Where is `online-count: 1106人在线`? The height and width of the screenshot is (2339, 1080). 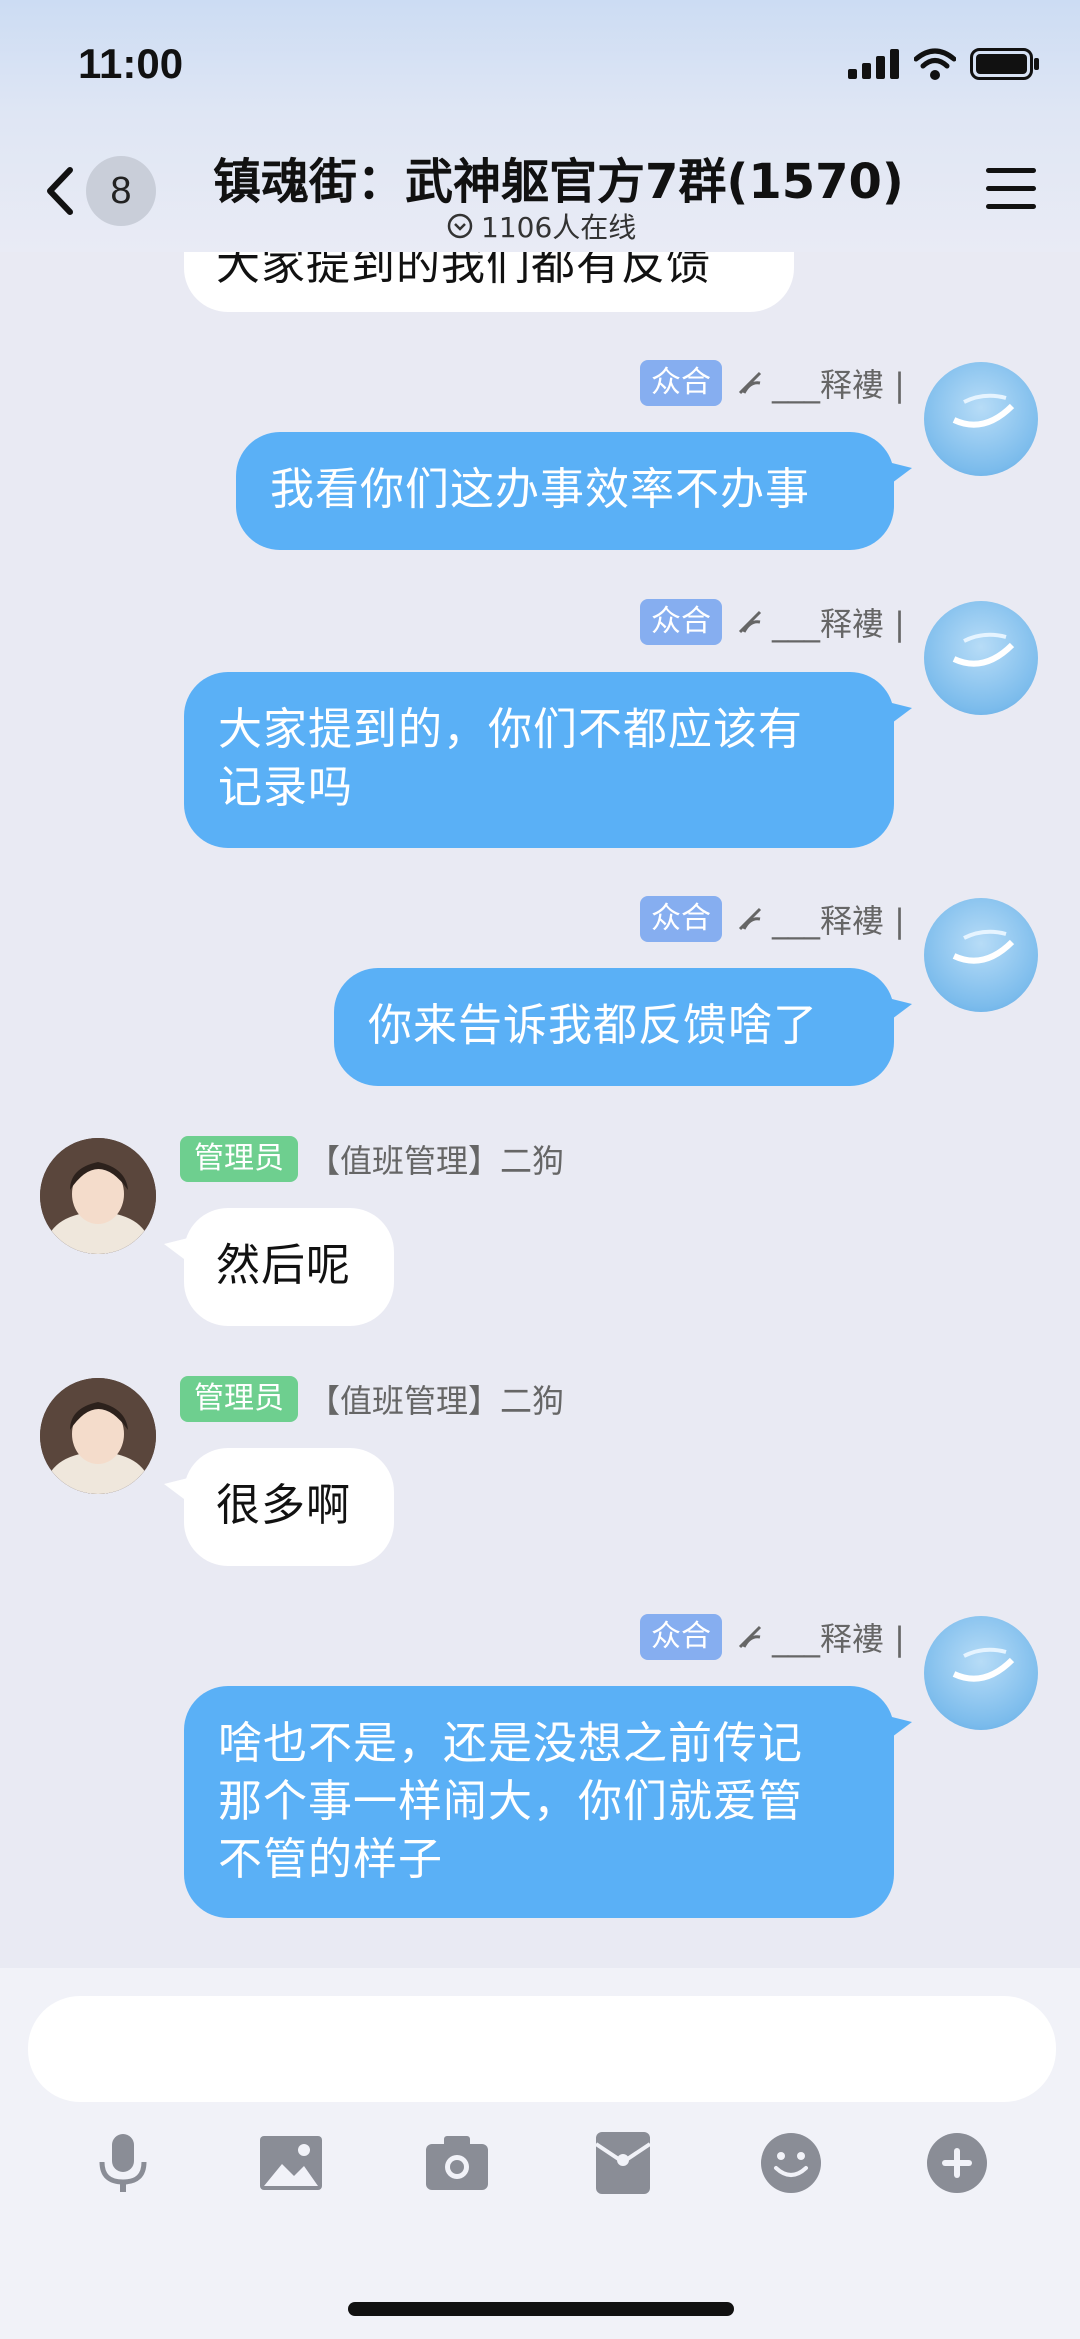
online-count: 1106人在线 is located at coordinates (559, 227).